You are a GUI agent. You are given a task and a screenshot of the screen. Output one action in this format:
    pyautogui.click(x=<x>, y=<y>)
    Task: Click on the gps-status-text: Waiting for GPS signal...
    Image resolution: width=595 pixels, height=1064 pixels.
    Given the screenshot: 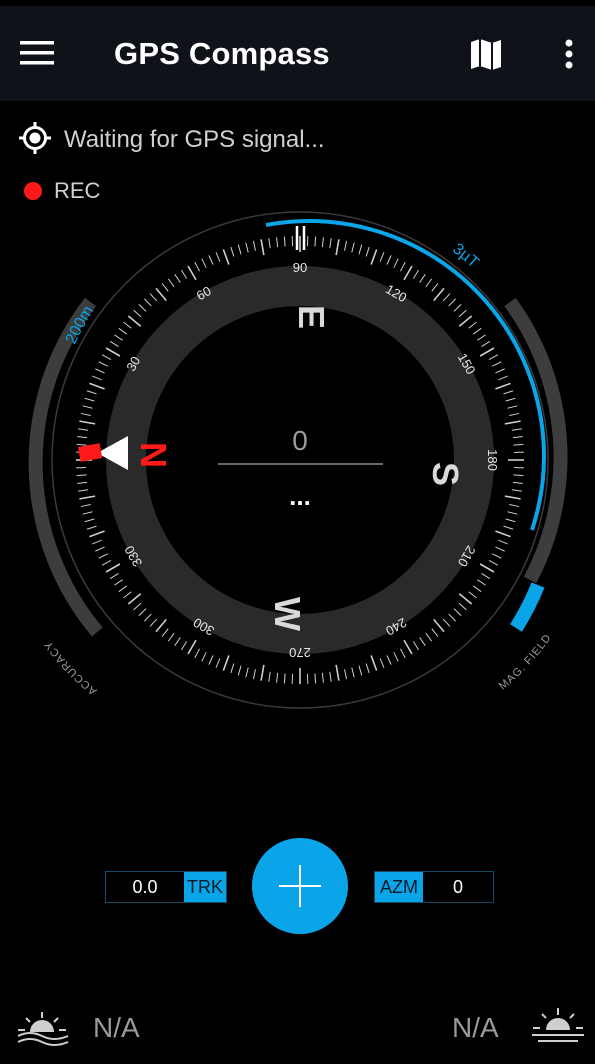 What is the action you would take?
    pyautogui.click(x=194, y=139)
    